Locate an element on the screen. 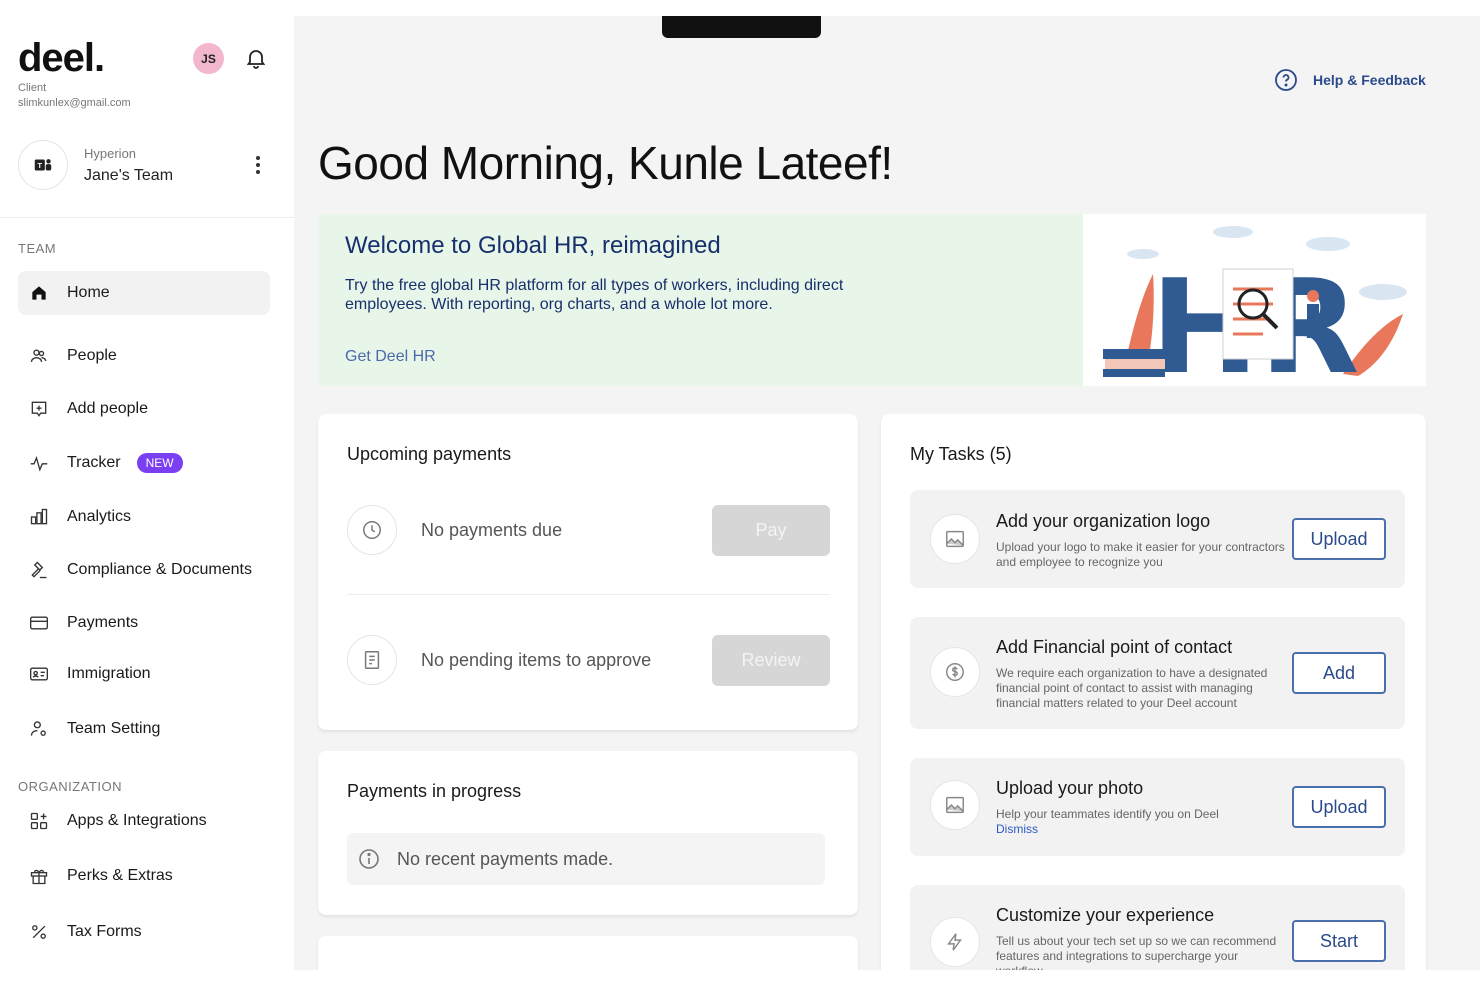 The height and width of the screenshot is (987, 1480). sidebar-item-label: Tracker is located at coordinates (94, 462).